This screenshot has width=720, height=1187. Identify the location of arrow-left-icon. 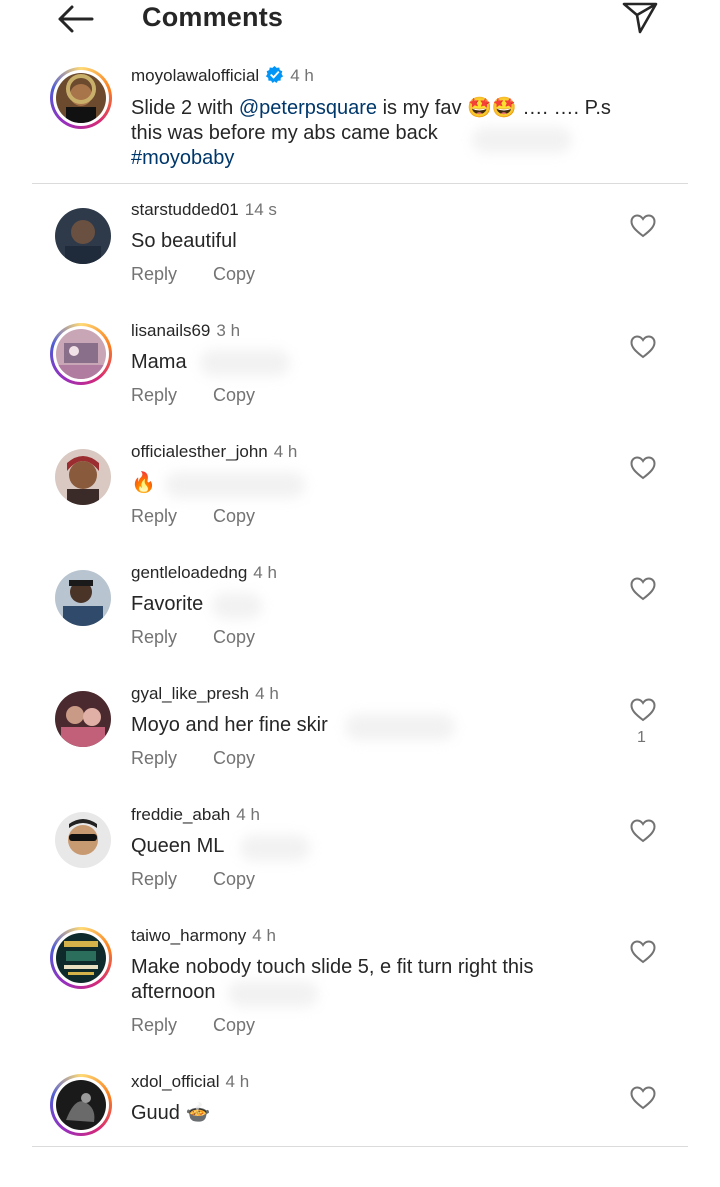
(75, 19).